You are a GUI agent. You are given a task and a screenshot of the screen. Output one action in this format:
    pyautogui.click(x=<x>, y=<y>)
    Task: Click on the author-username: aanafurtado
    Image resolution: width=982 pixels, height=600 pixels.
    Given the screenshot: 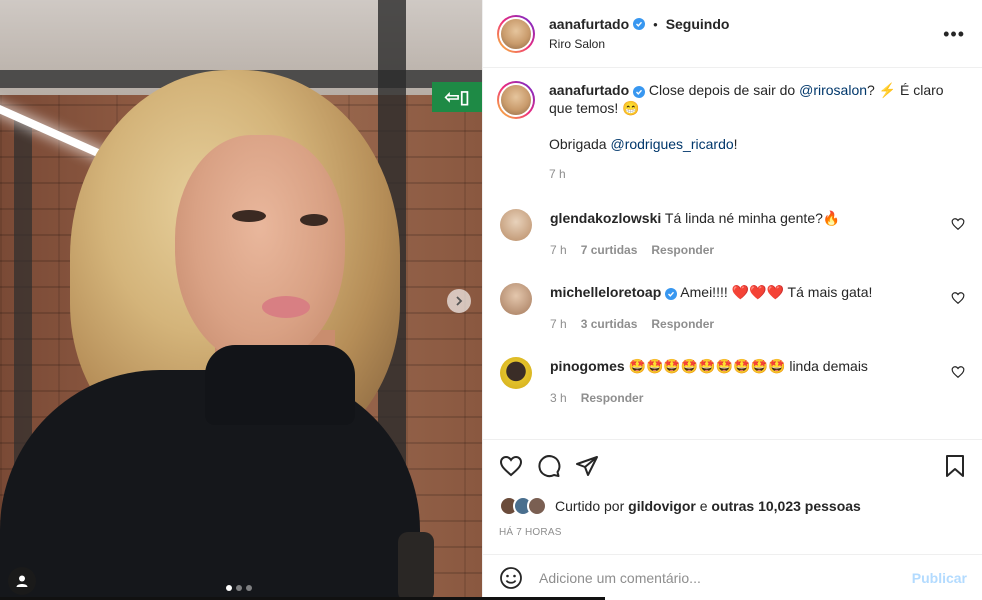 What is the action you would take?
    pyautogui.click(x=589, y=24)
    